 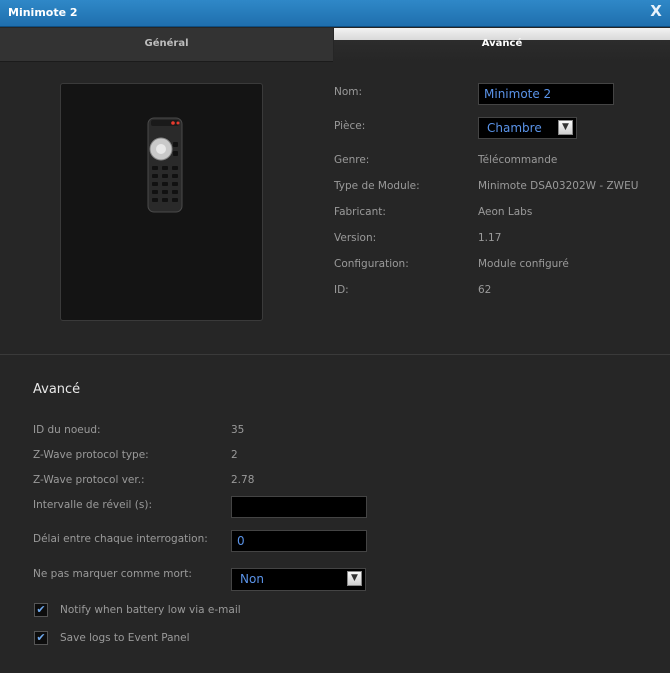 What do you see at coordinates (238, 430) in the screenshot?
I see `node-id-value: 35` at bounding box center [238, 430].